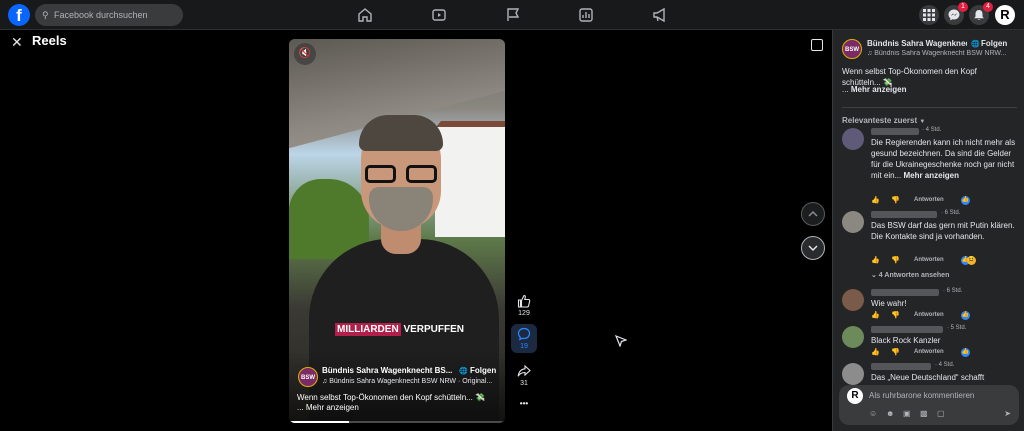  What do you see at coordinates (855, 396) in the screenshot?
I see `composer-avatar: R` at bounding box center [855, 396].